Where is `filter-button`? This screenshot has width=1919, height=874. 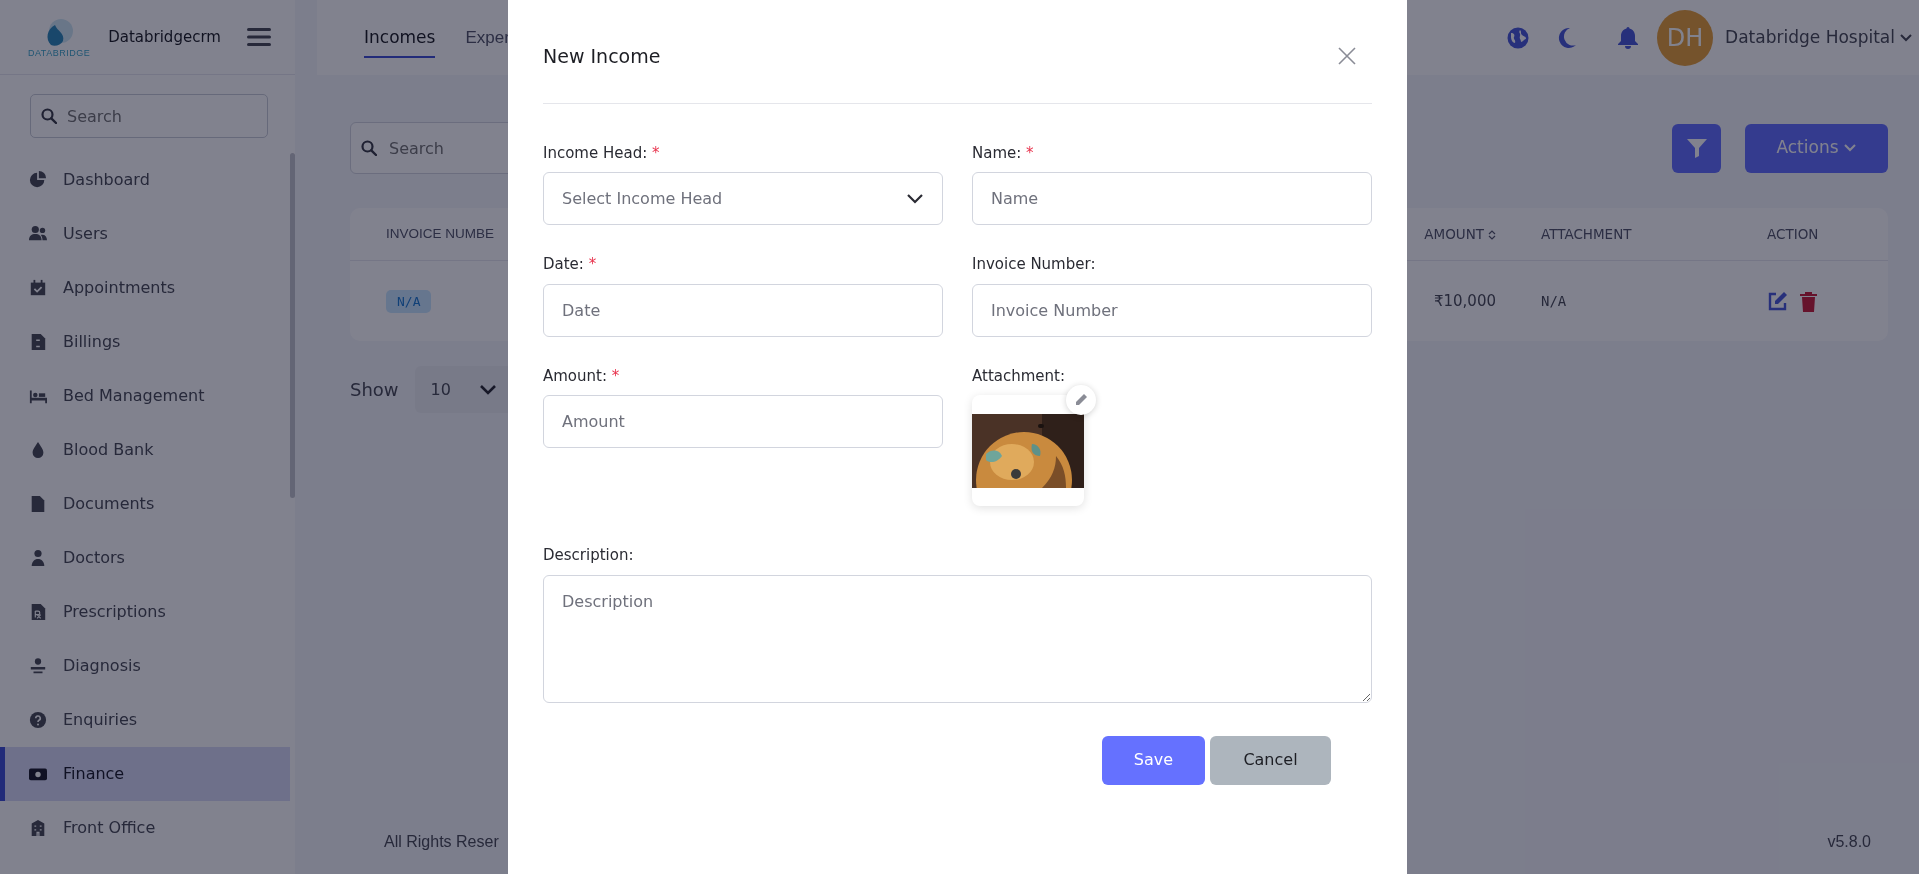 filter-button is located at coordinates (1696, 148).